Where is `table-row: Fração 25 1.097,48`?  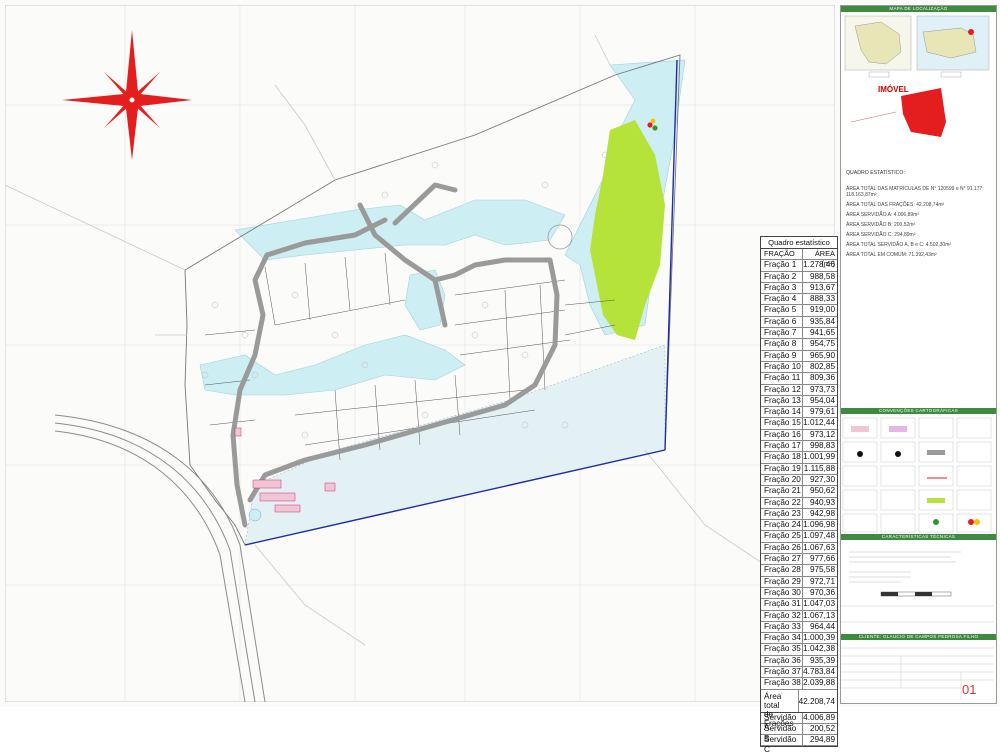 table-row: Fração 25 1.097,48 is located at coordinates (799, 537).